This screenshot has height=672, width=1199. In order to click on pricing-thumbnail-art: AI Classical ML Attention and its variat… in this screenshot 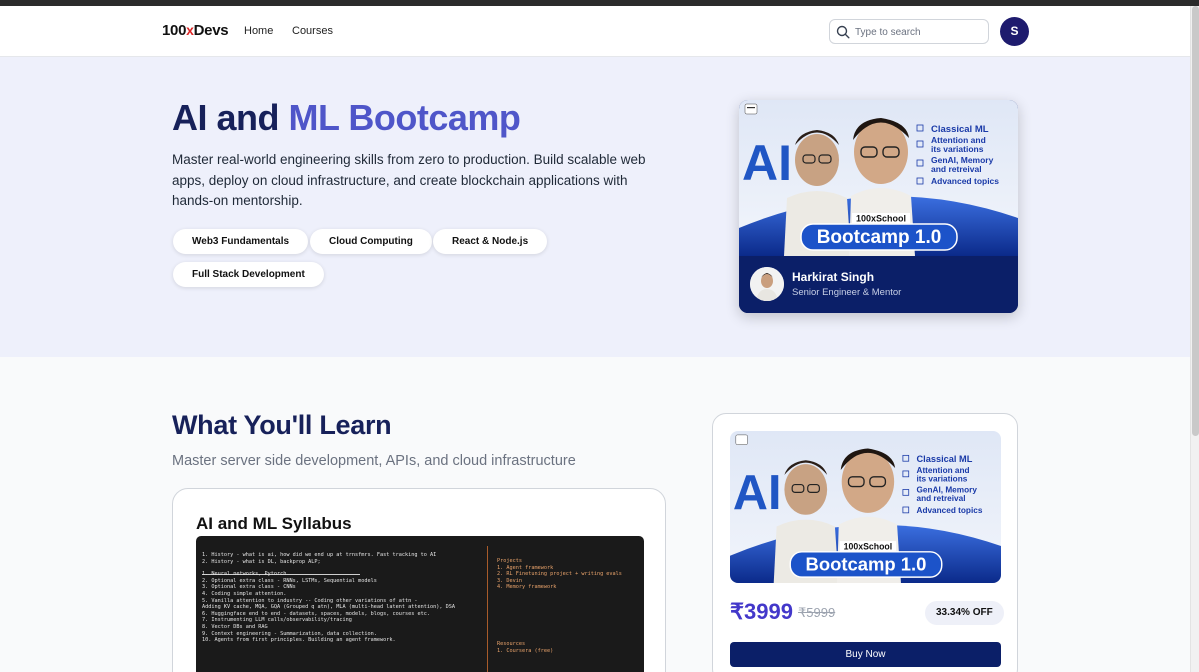, I will do `click(865, 507)`.